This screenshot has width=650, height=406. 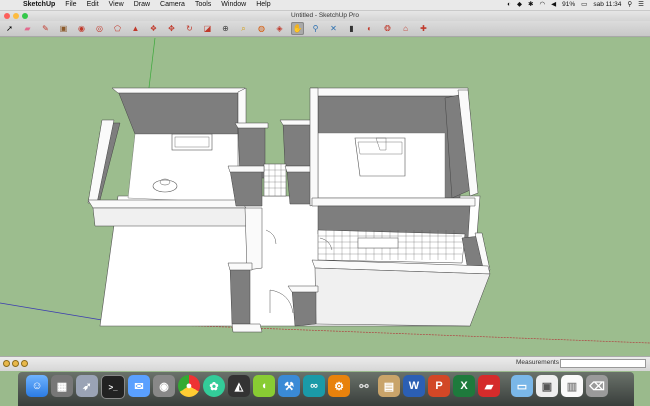 What do you see at coordinates (263, 5) in the screenshot?
I see `menu-help: Help` at bounding box center [263, 5].